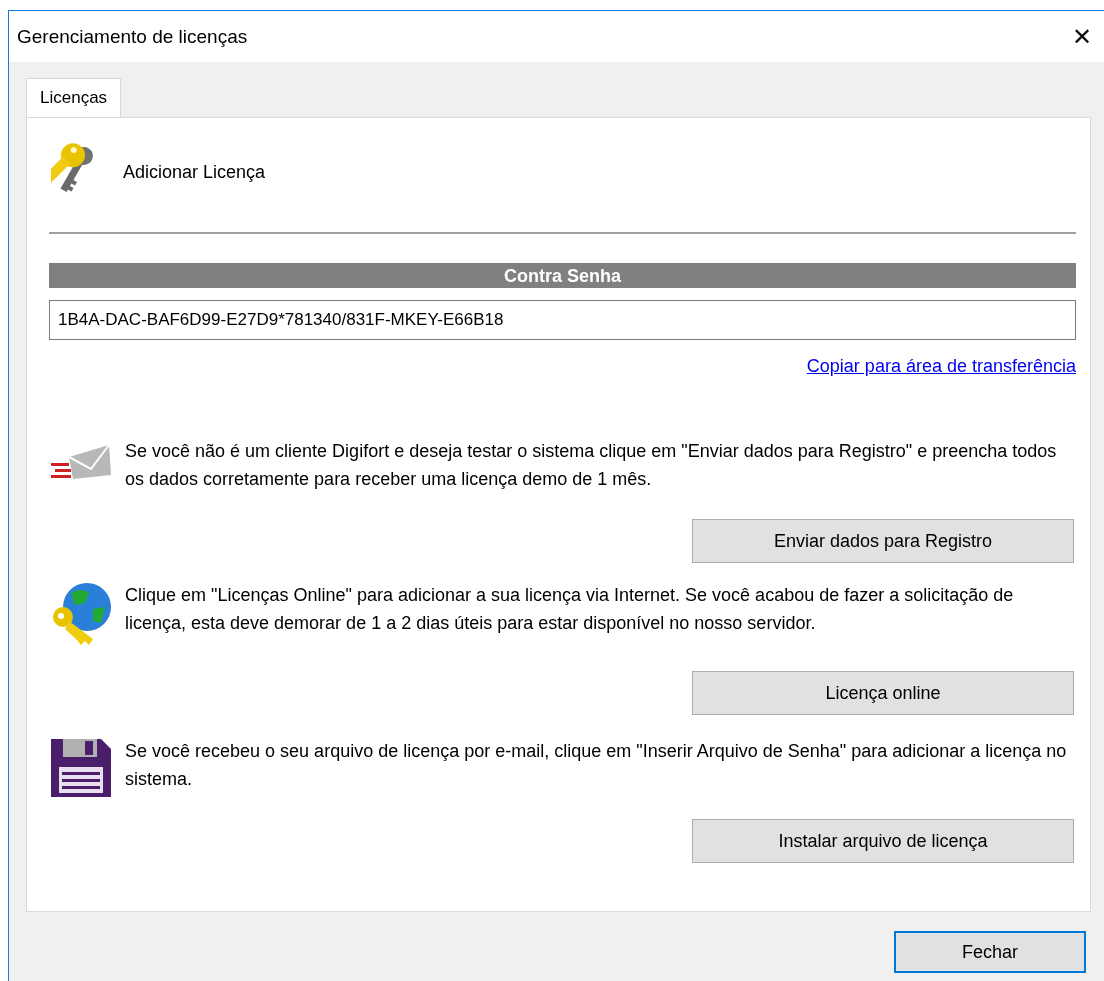 Image resolution: width=1104 pixels, height=981 pixels. What do you see at coordinates (990, 952) in the screenshot?
I see `close-dialog-button: Fechar` at bounding box center [990, 952].